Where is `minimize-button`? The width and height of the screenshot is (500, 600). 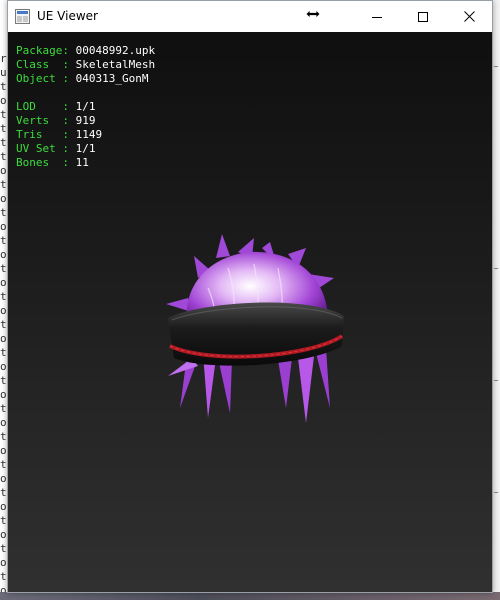
minimize-button is located at coordinates (377, 16).